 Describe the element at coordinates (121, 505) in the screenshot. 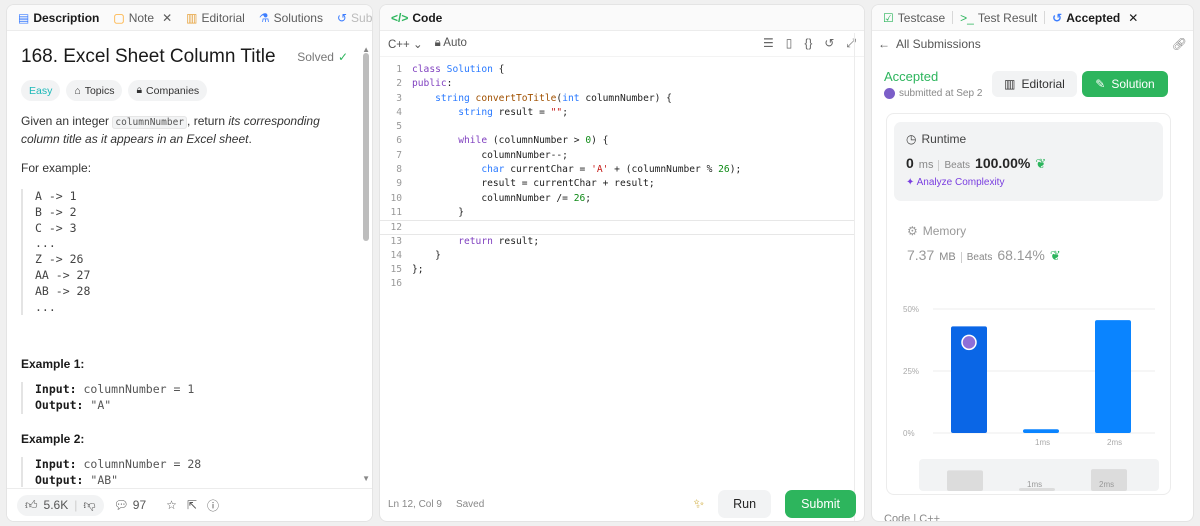

I see `comment-icon: 💬︎` at that location.